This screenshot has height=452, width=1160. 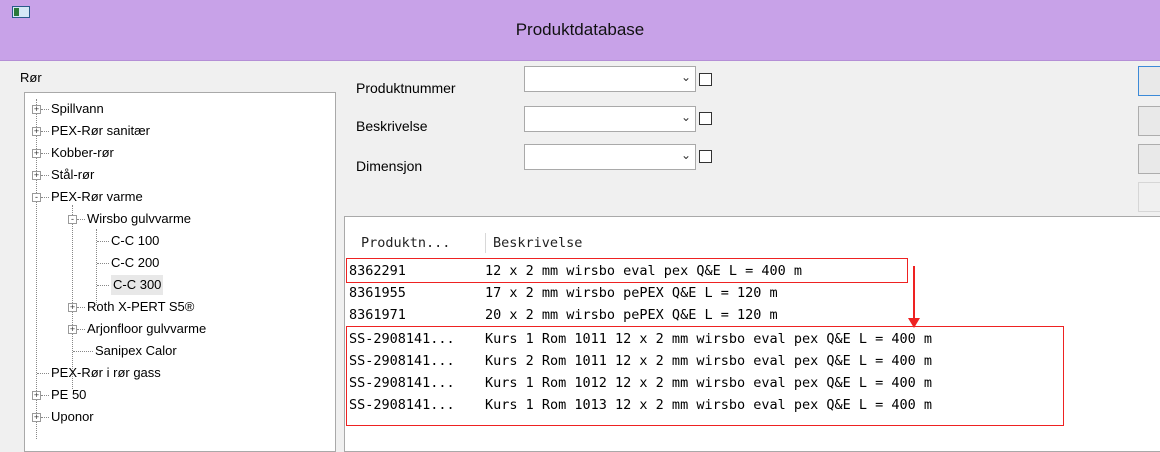 I want to click on product-description: 20 x 2 mm wirsbo pePEX Q&E L = 120 m, so click(x=631, y=315).